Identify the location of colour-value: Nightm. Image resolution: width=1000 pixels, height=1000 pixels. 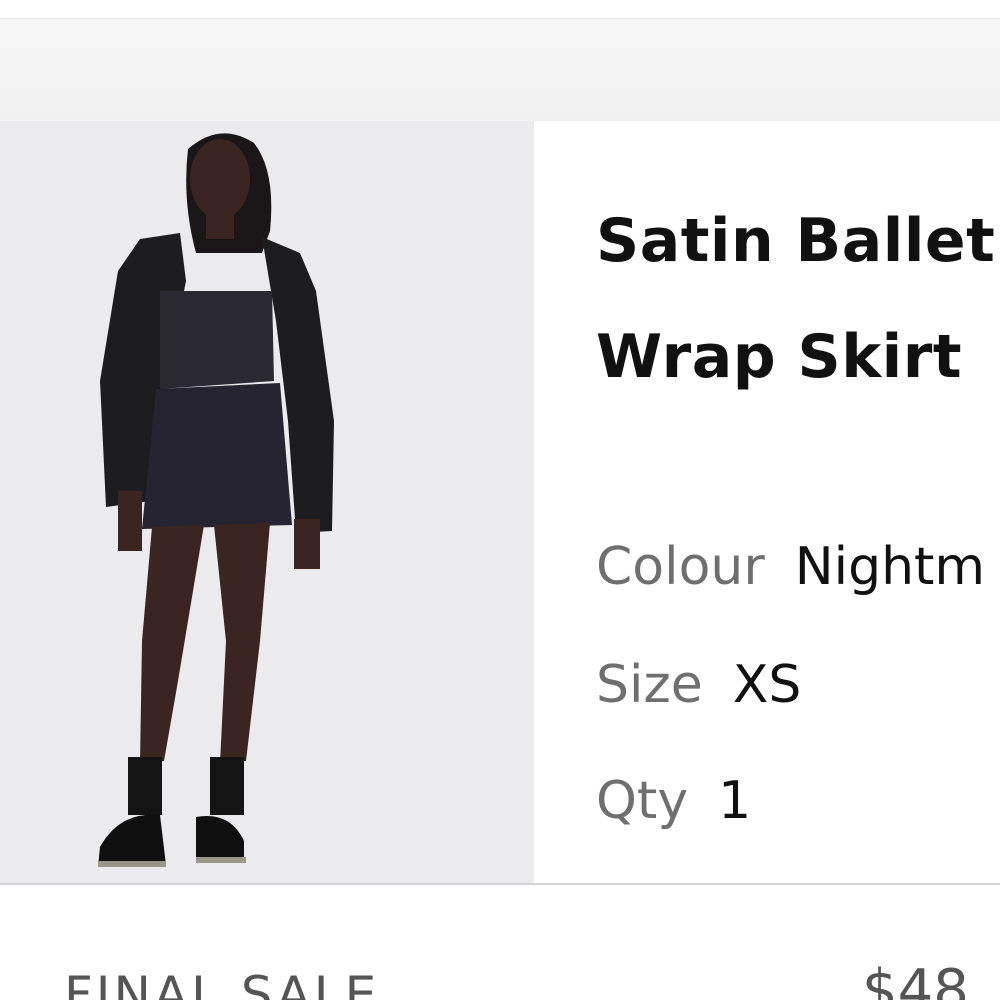
(890, 567).